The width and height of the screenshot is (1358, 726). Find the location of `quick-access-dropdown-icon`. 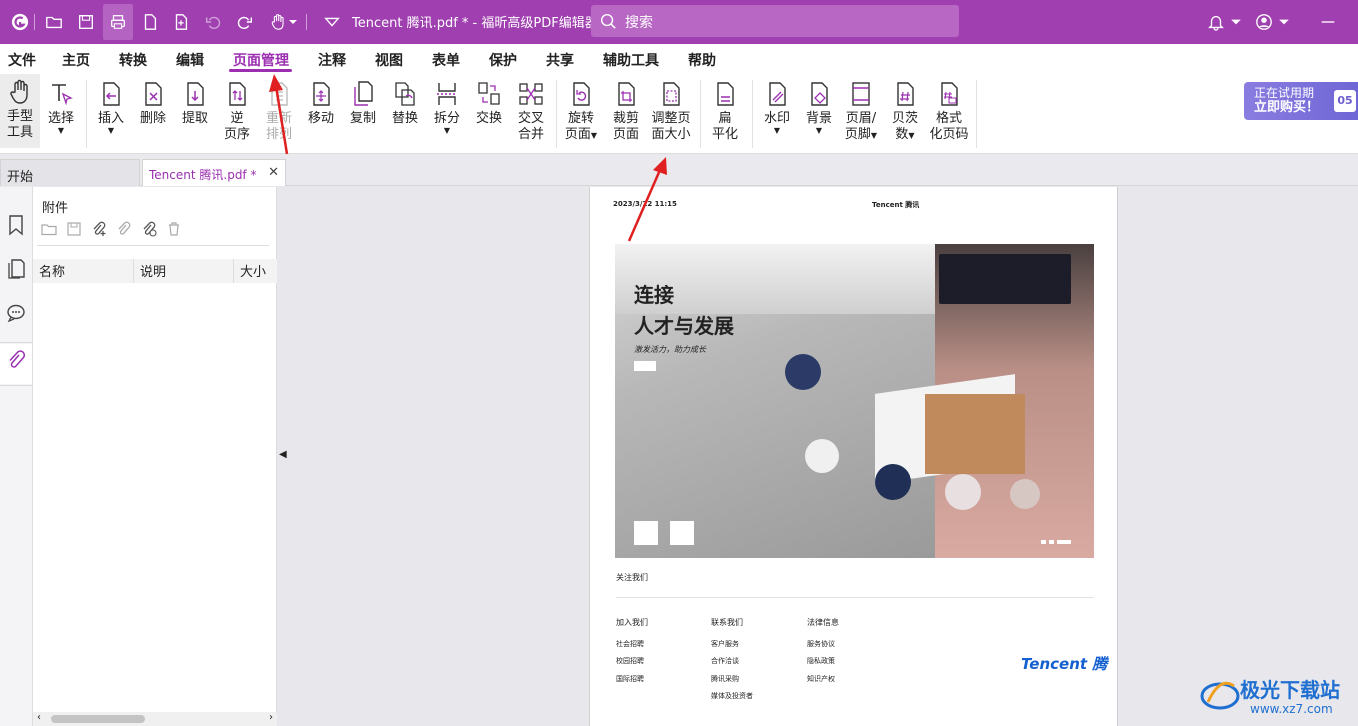

quick-access-dropdown-icon is located at coordinates (332, 22).